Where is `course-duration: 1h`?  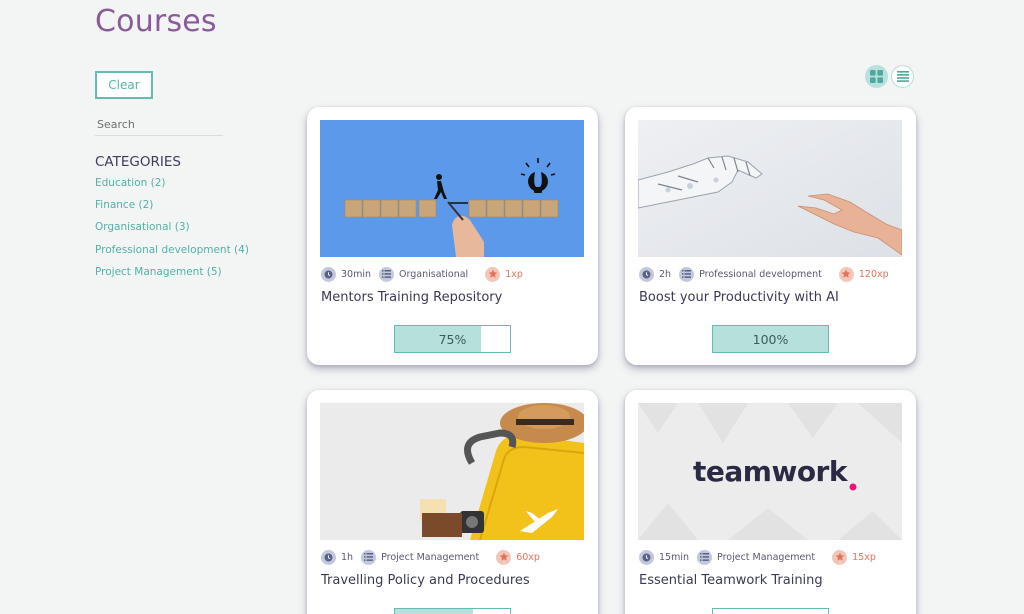
course-duration: 1h is located at coordinates (347, 557).